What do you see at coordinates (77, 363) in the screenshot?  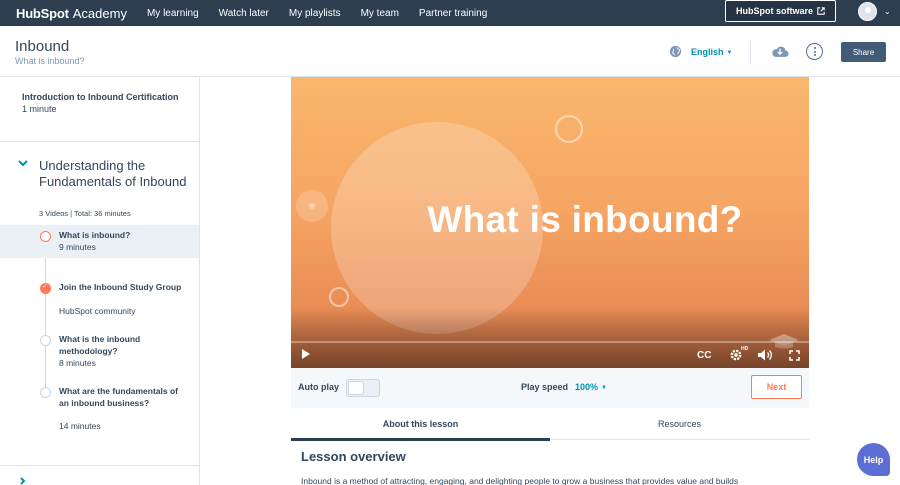 I see `lesson-duration: 8 minutes` at bounding box center [77, 363].